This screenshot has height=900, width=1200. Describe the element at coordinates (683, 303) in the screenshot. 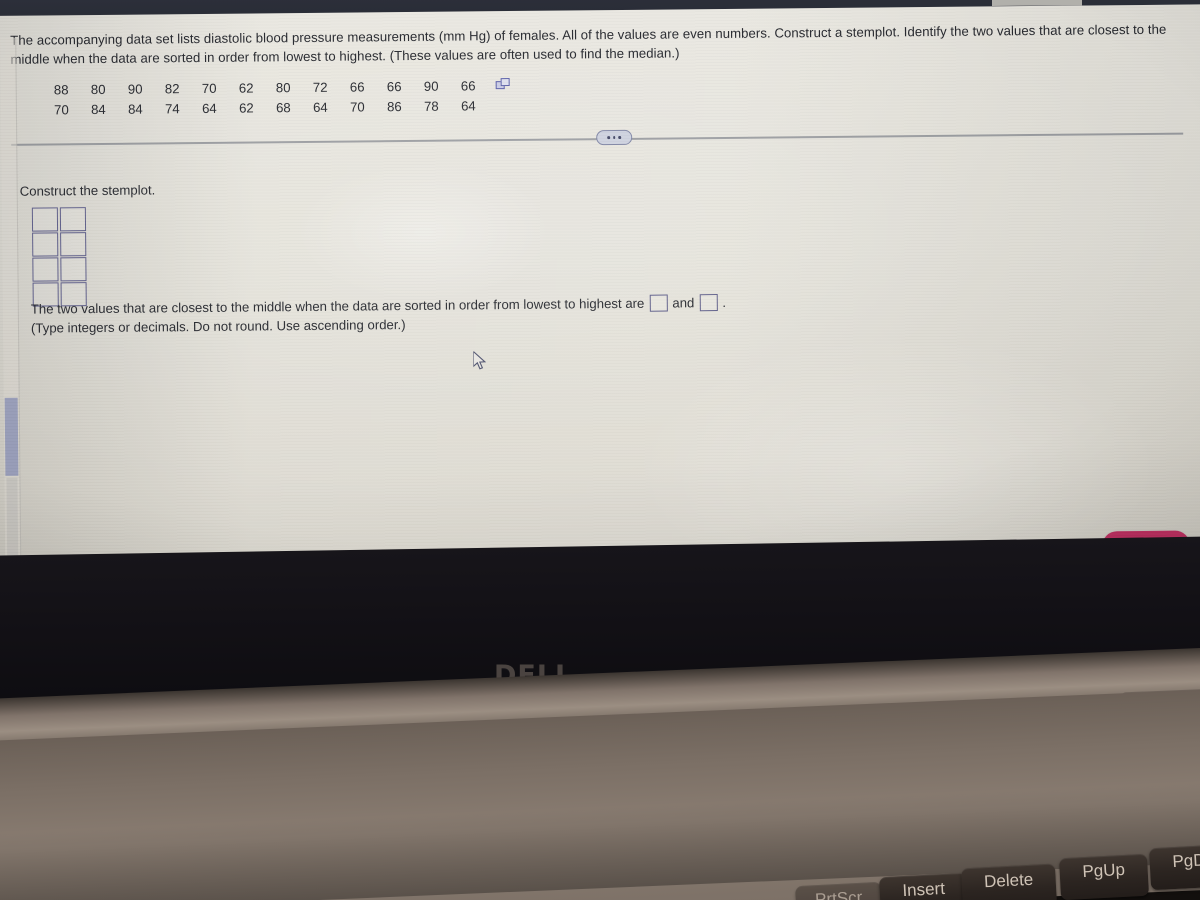

I see `answer-conjunction: and` at that location.